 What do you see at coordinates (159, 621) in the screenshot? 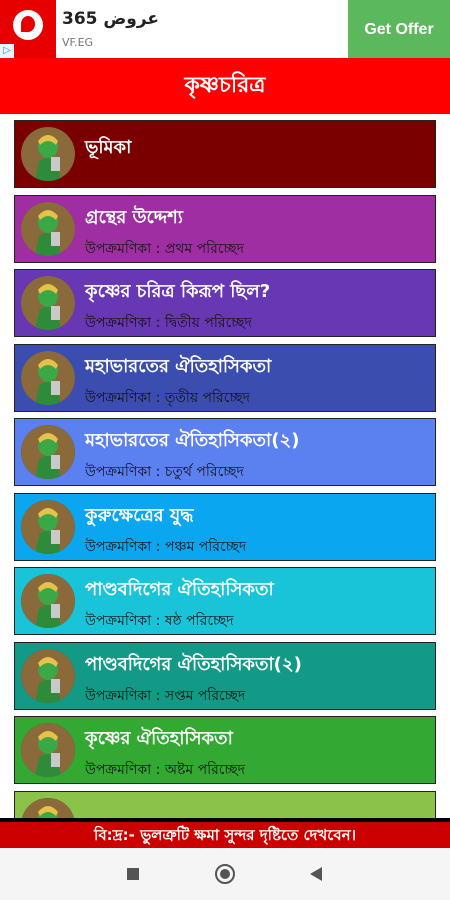
I see `item-subtitle: উপক্রমণিকা : ষষ্ঠ পরিচ্ছেদ` at bounding box center [159, 621].